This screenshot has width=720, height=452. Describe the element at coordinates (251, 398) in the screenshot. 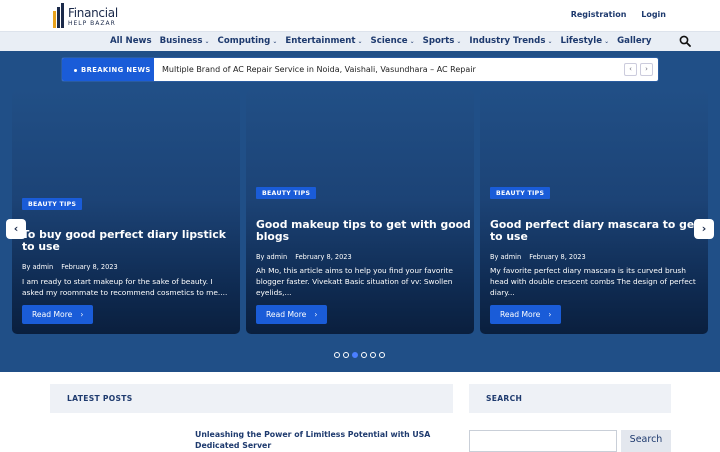

I see `latest-posts-heading: LATEST POSTS` at that location.